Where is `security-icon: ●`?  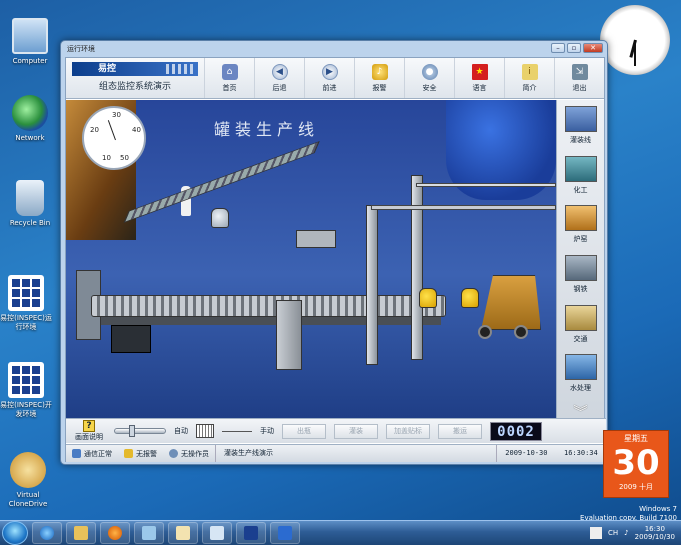
security-icon: ● is located at coordinates (429, 71).